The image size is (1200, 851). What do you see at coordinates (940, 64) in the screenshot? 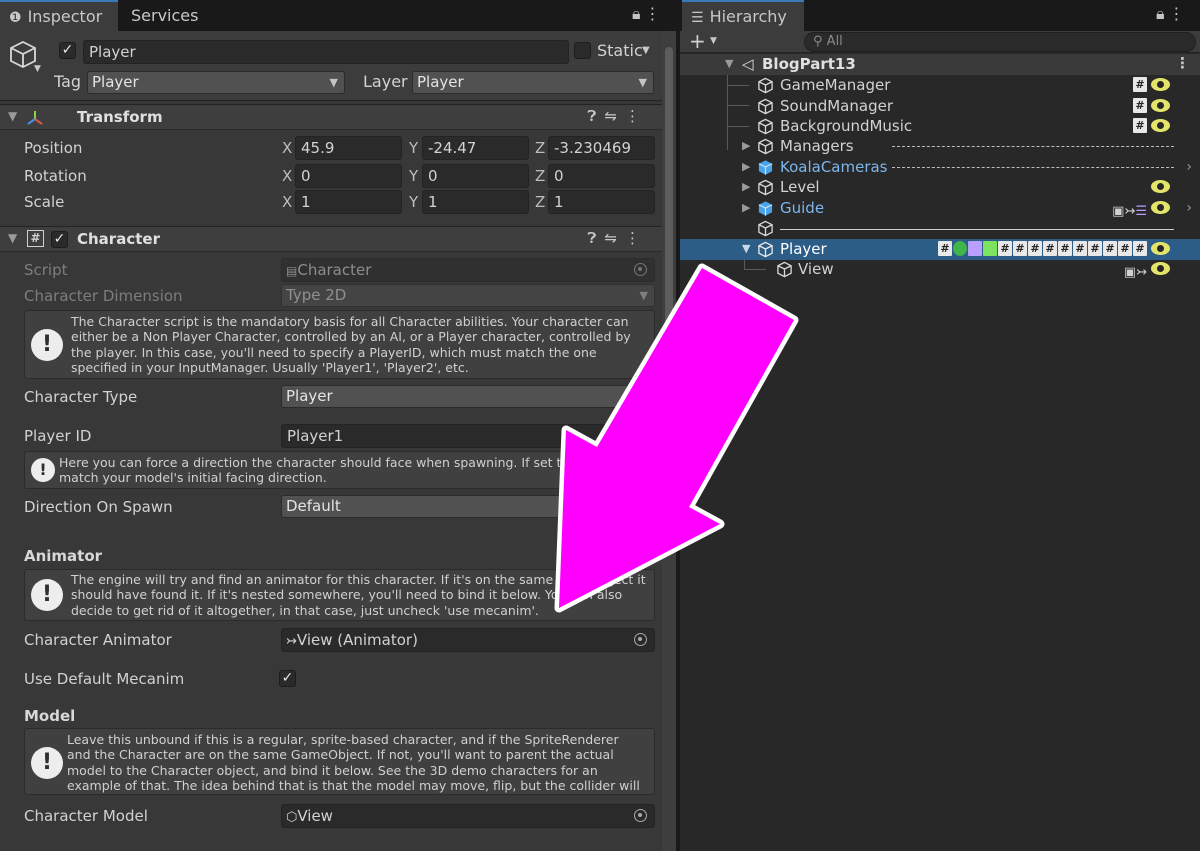
I see `scene-row: ▼ ◁ BlogPart13 ⋮` at bounding box center [940, 64].